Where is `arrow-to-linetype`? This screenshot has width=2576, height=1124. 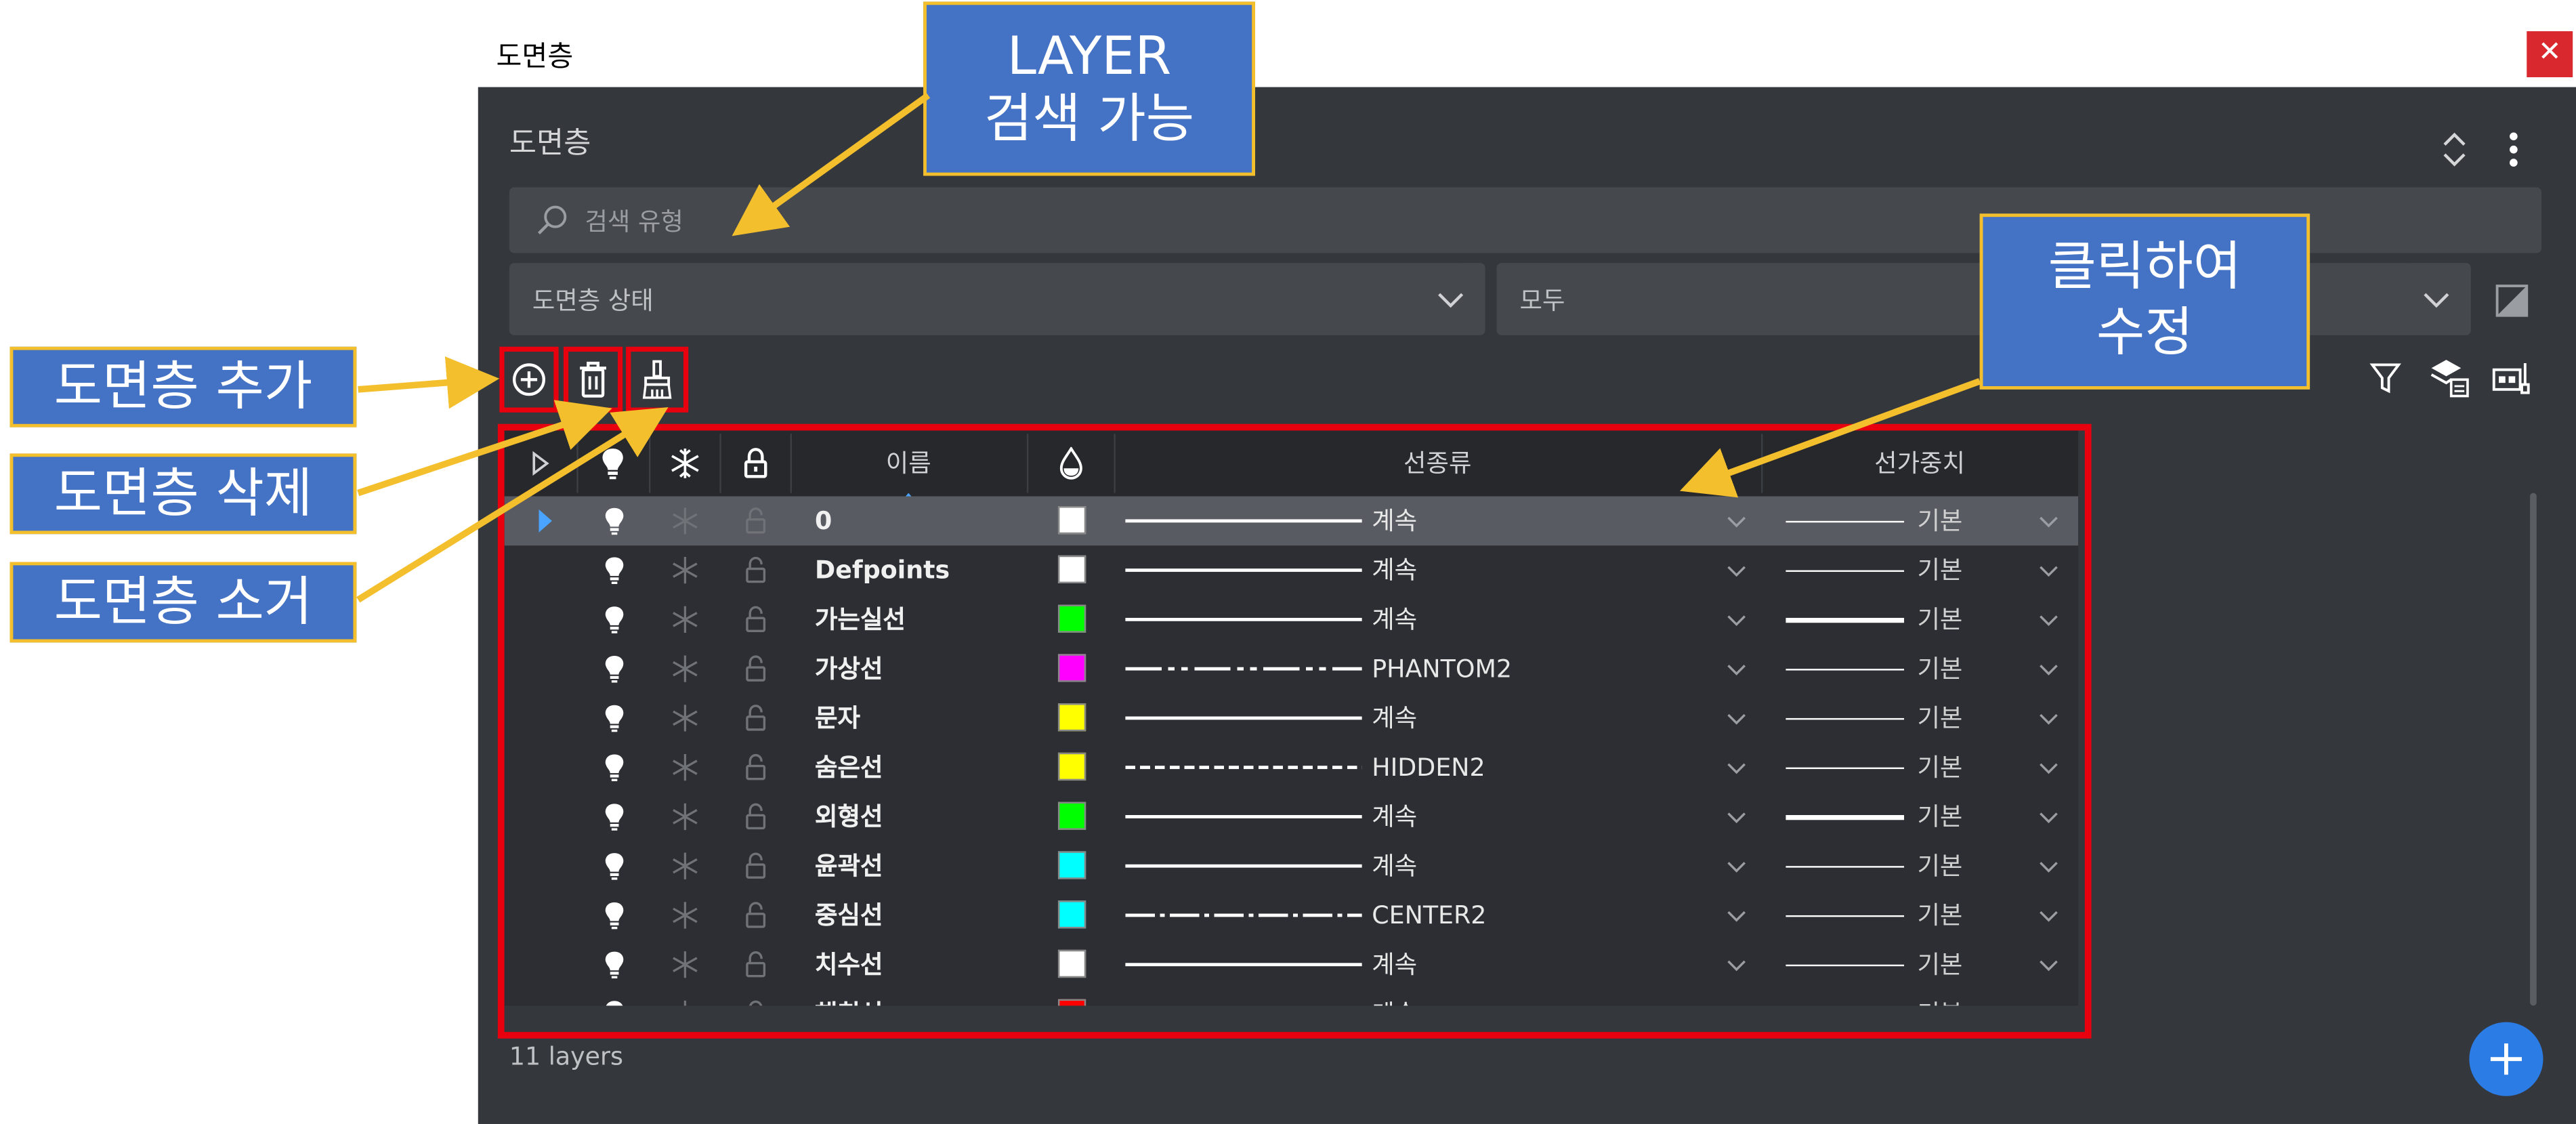 arrow-to-linetype is located at coordinates (1830, 438).